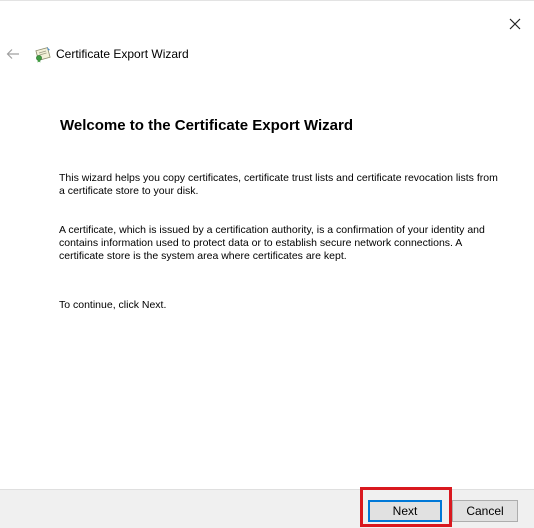  I want to click on cancel-button: Cancel, so click(485, 511).